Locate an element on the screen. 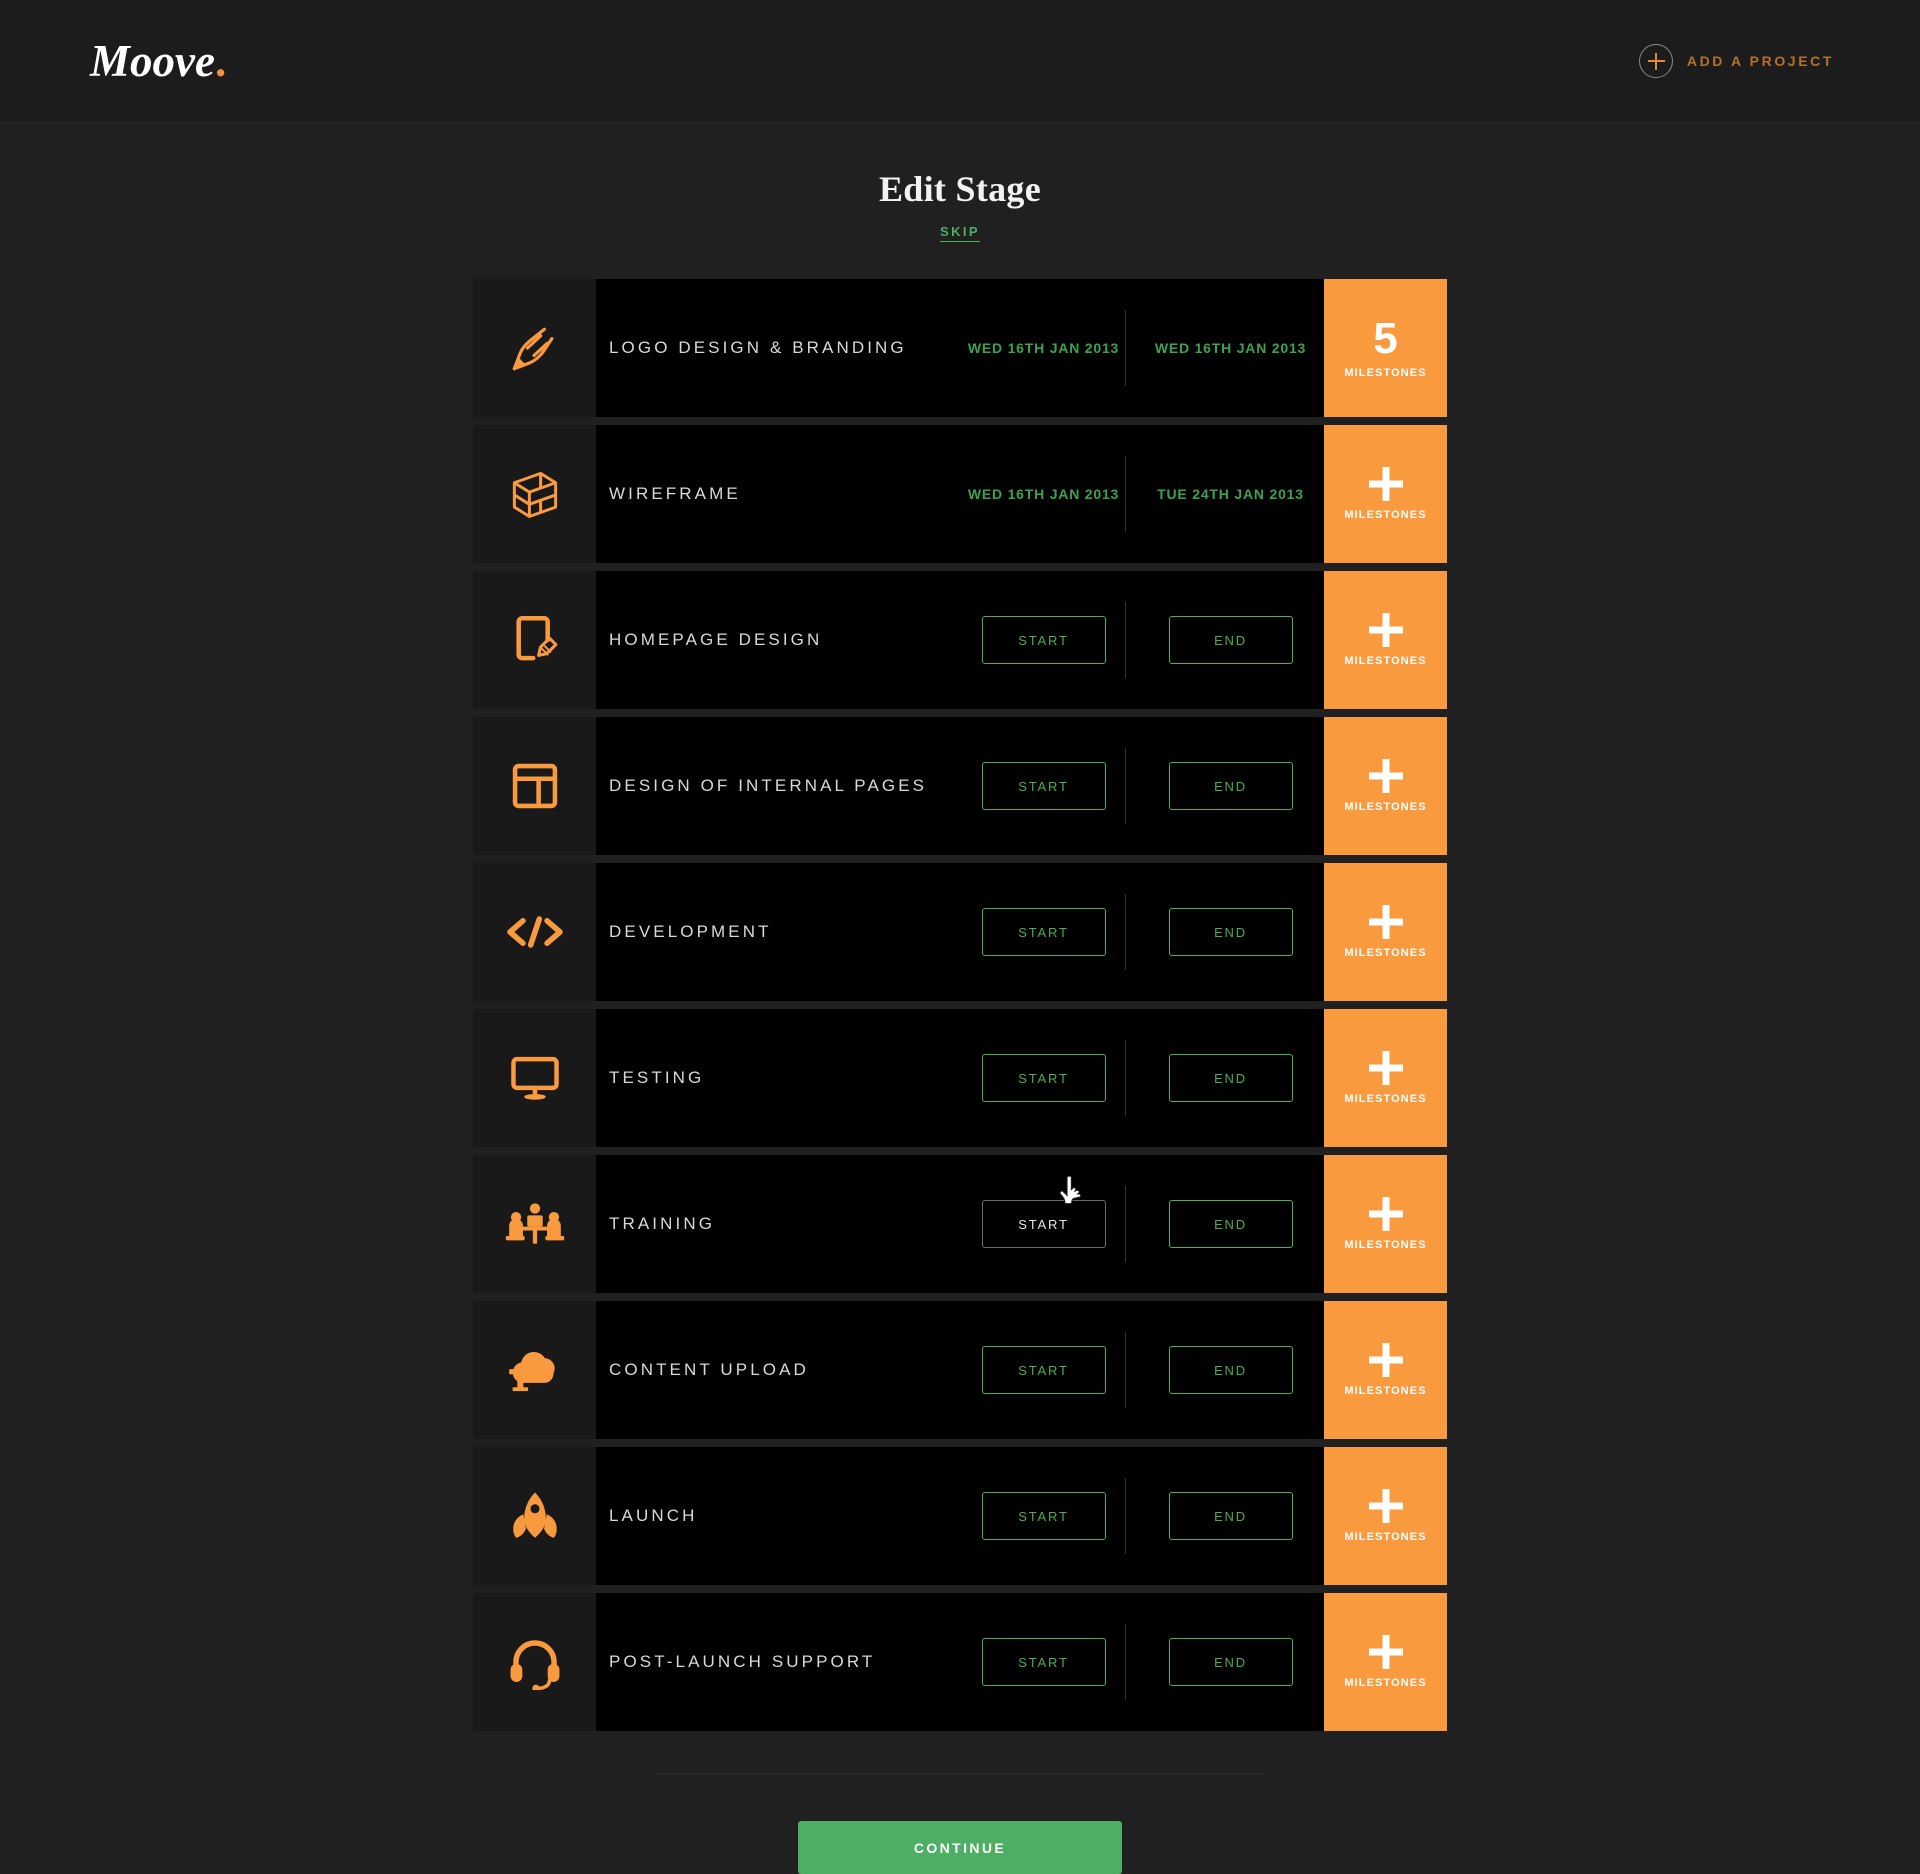 This screenshot has width=1920, height=1874. stage-name: TESTING is located at coordinates (657, 1077).